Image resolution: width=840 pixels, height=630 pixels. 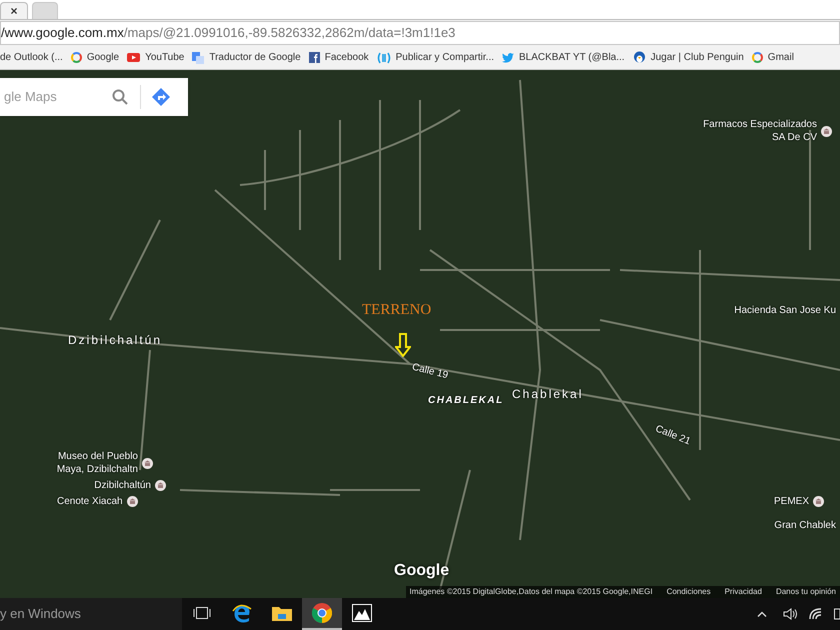 I want to click on bookmark-link: Jugar | Club Penguin, so click(x=688, y=57).